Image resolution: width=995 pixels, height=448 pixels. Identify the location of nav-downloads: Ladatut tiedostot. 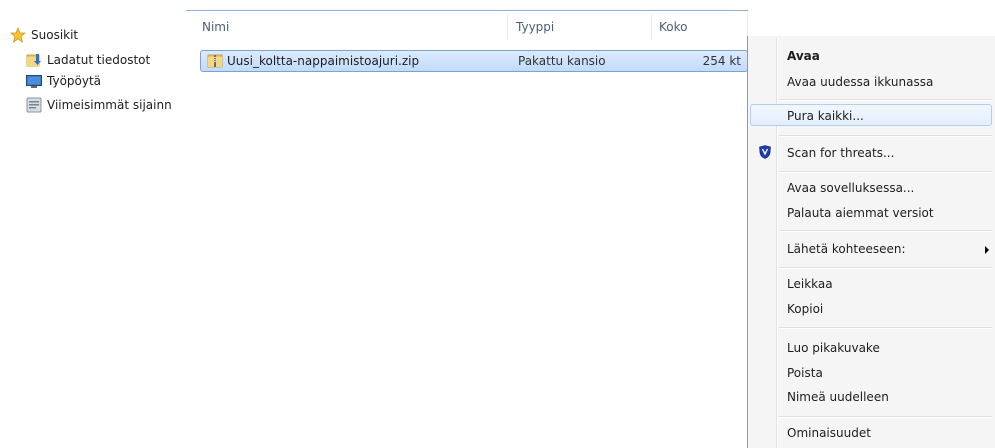
(88, 60).